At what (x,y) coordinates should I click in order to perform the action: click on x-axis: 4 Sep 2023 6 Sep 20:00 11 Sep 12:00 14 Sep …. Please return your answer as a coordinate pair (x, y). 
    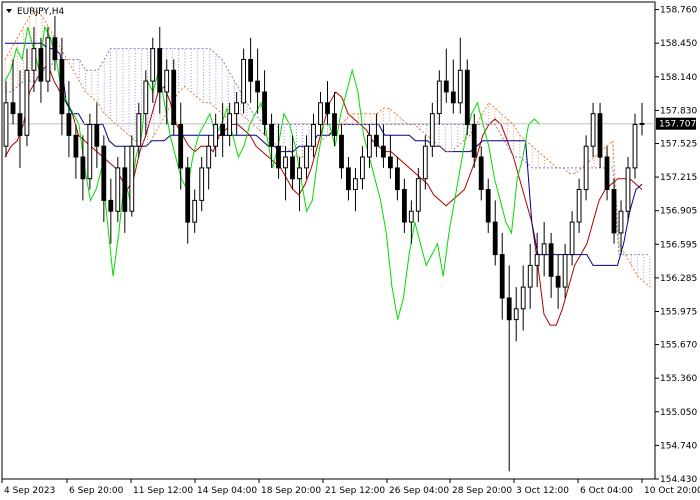
    Looking at the image, I should click on (350, 487).